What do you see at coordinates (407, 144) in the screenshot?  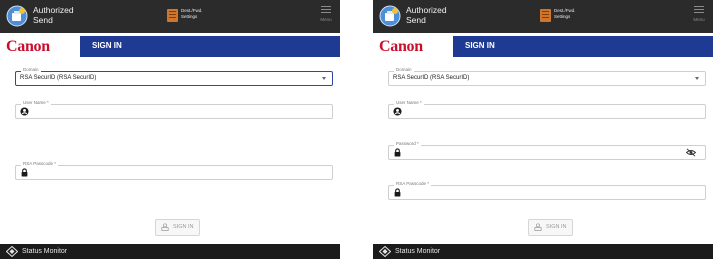 I see `password-label: Password *` at bounding box center [407, 144].